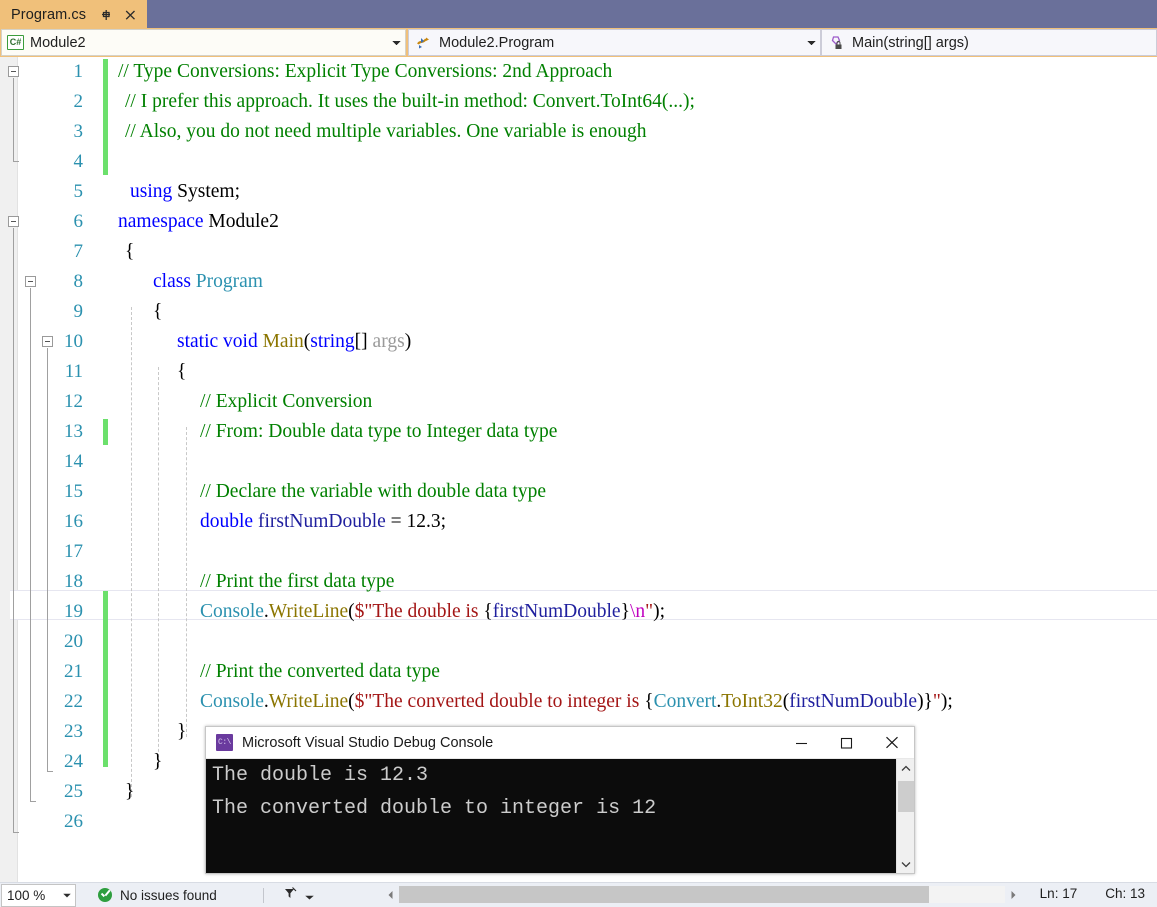 This screenshot has width=1157, height=907. What do you see at coordinates (15, 42) in the screenshot?
I see `csharp-file-icon: C#` at bounding box center [15, 42].